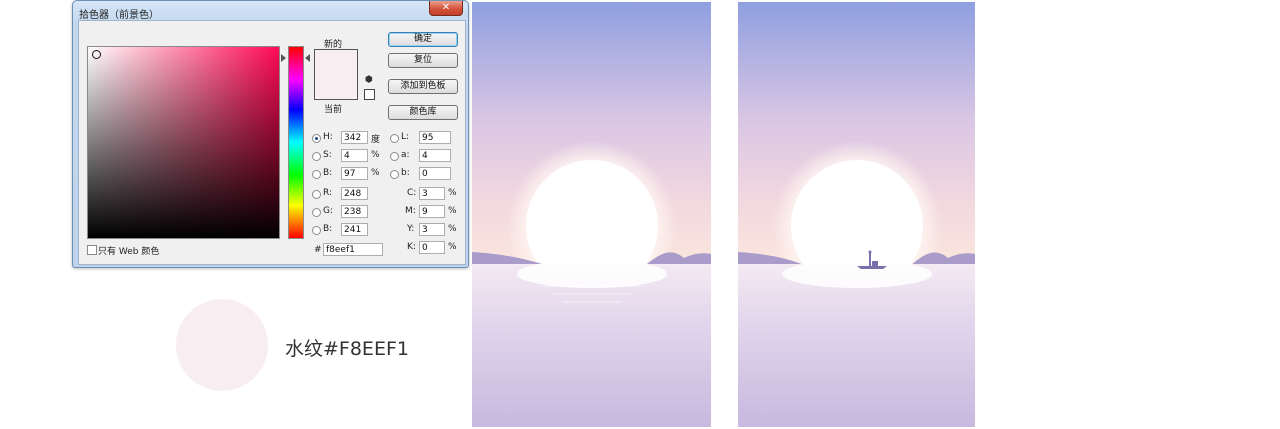  I want to click on black-label: K:, so click(411, 247).